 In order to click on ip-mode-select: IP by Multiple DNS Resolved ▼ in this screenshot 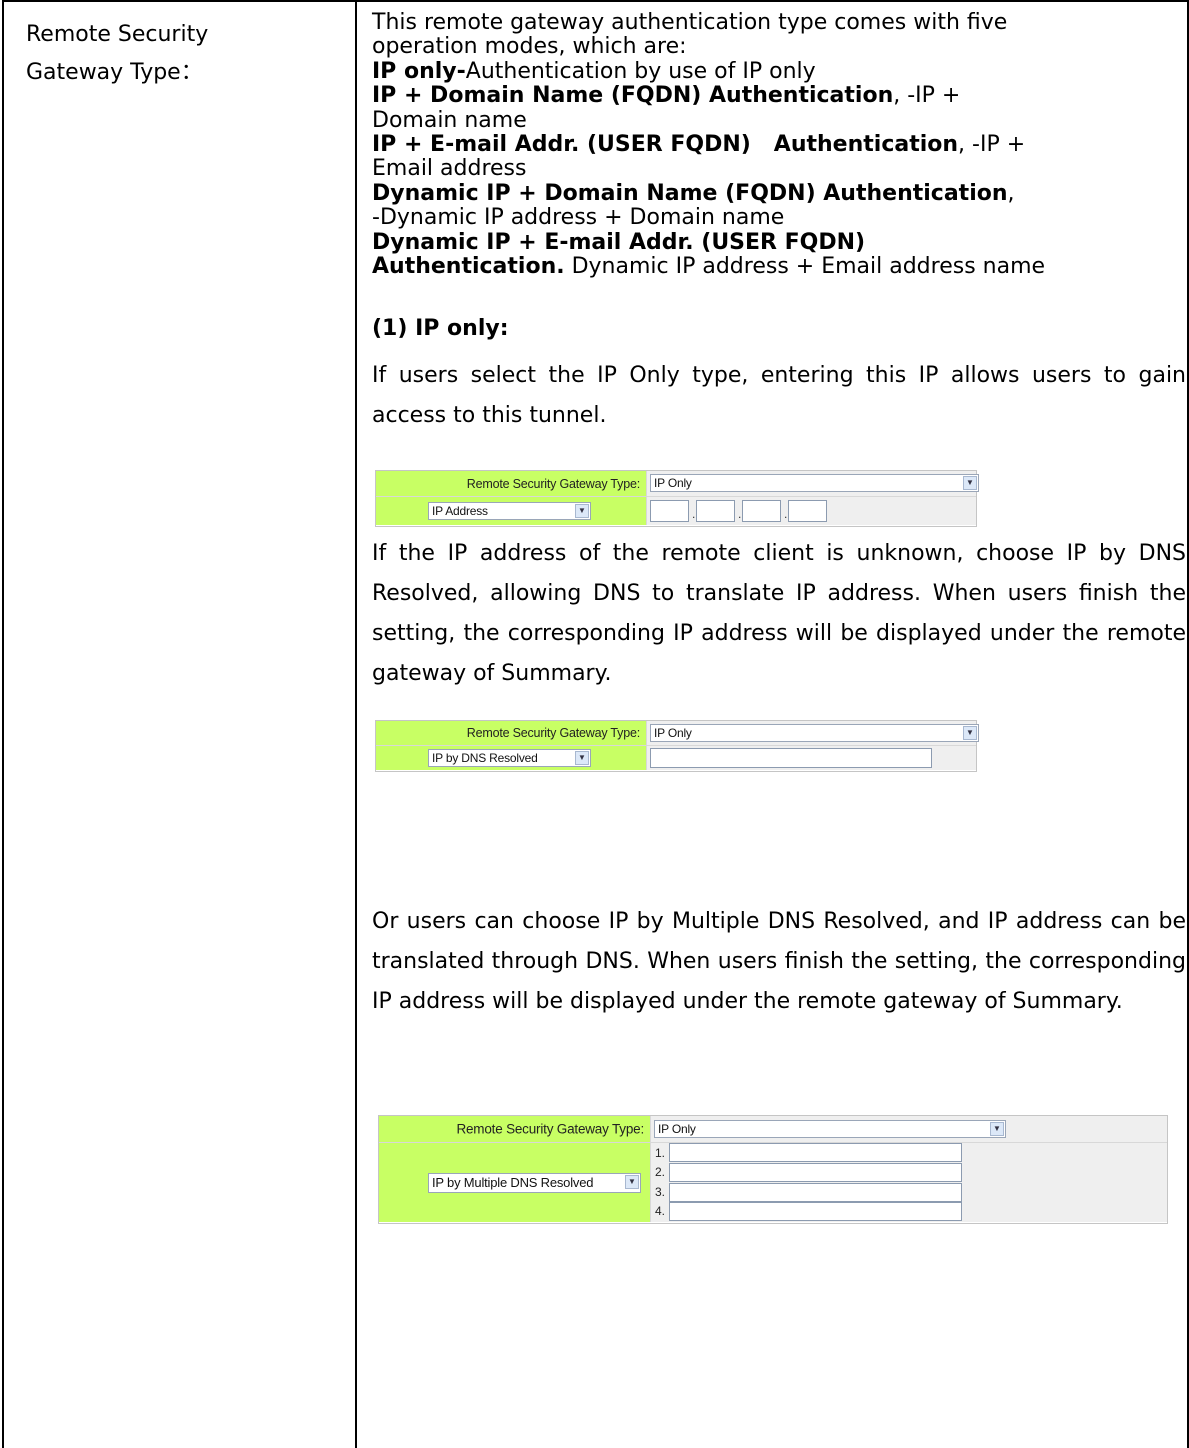, I will do `click(534, 1183)`.